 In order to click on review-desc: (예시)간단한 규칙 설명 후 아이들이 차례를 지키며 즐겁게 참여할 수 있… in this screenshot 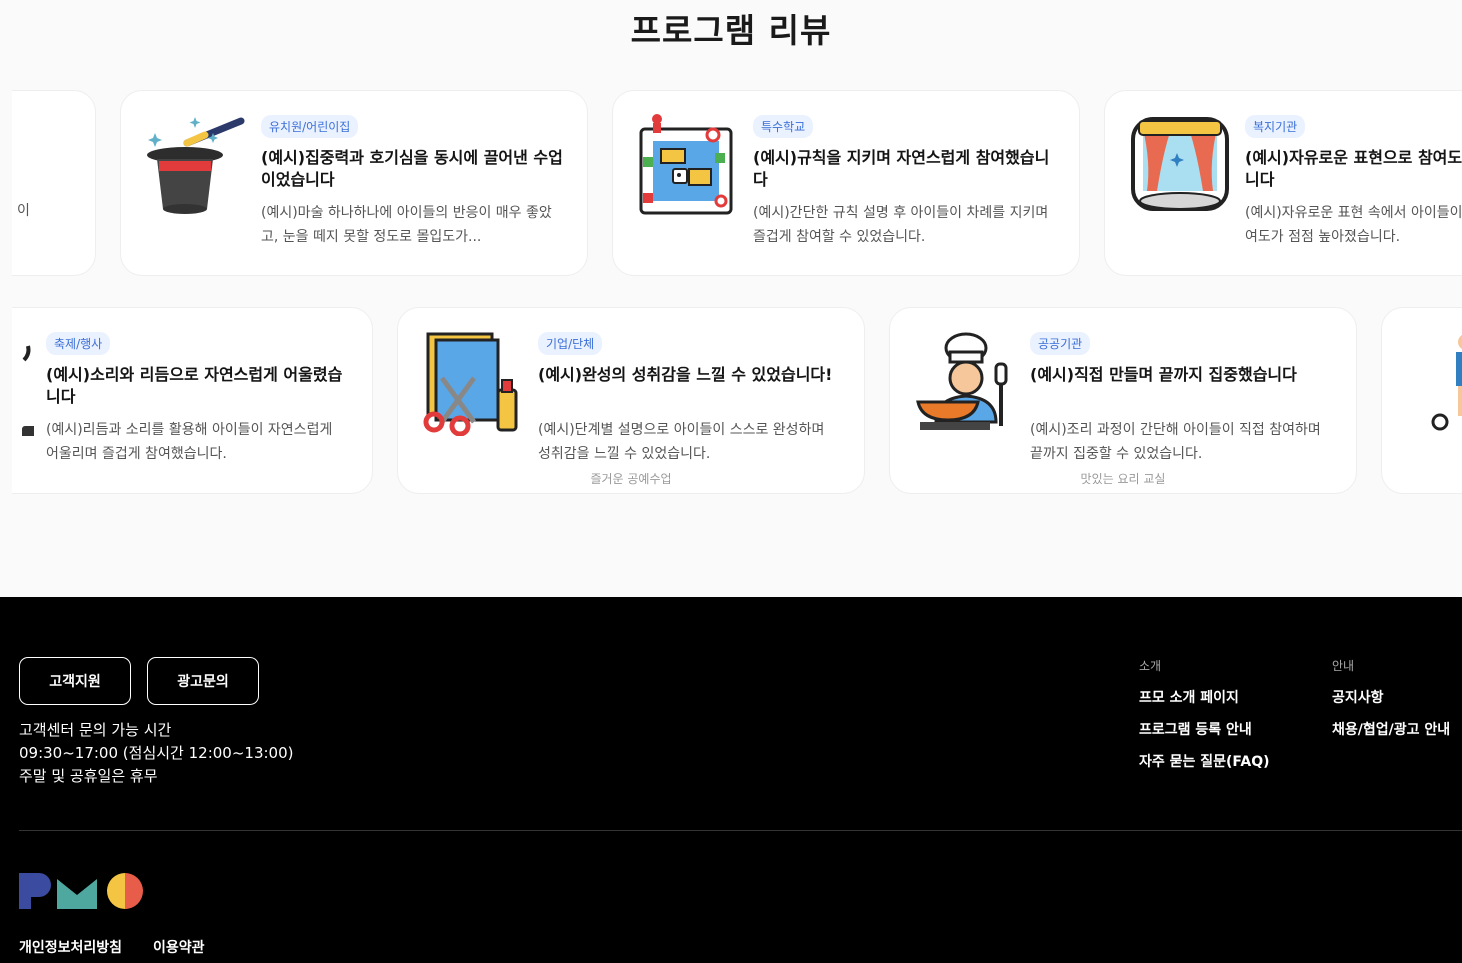, I will do `click(901, 225)`.